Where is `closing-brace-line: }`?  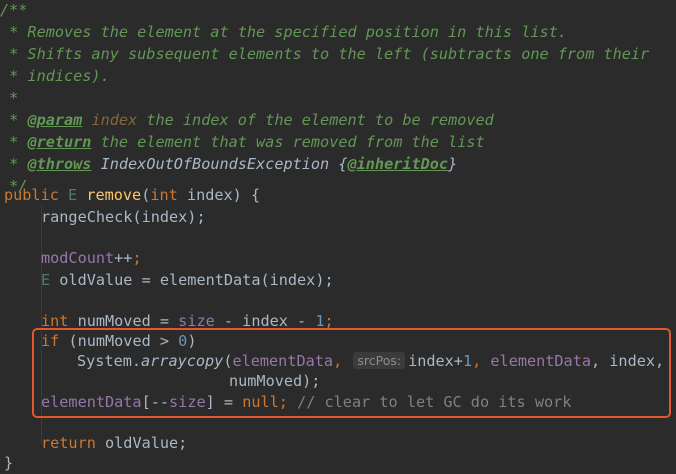
closing-brace-line: } is located at coordinates (8, 463).